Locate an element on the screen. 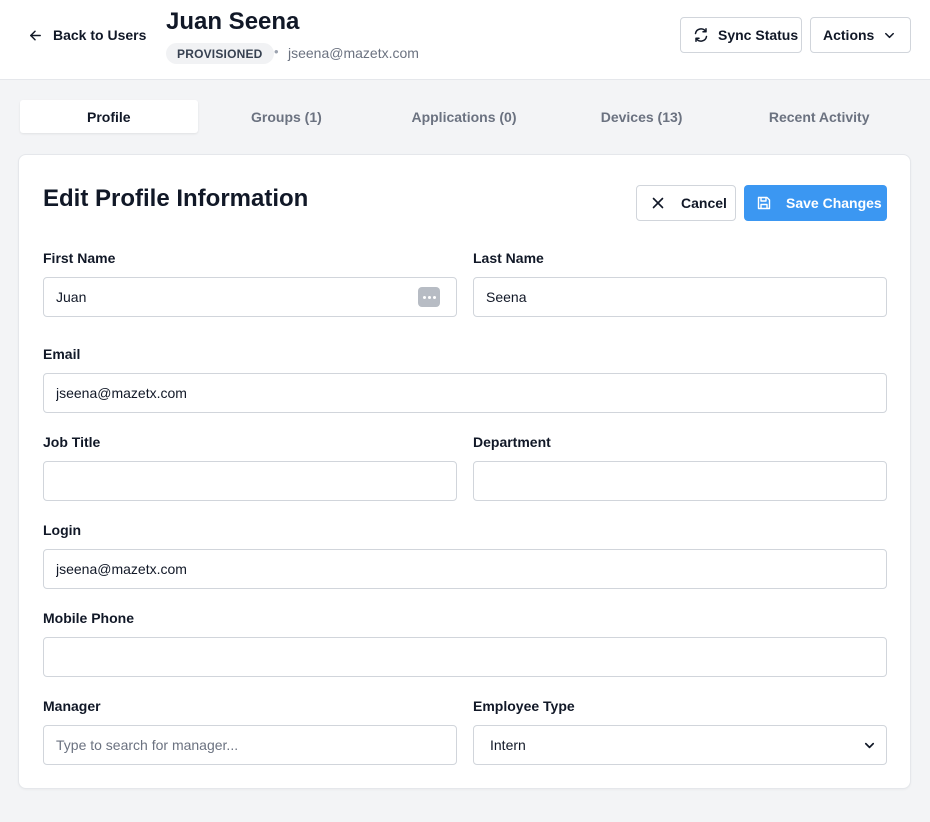 This screenshot has width=930, height=822. first-name-label: First Name is located at coordinates (79, 258).